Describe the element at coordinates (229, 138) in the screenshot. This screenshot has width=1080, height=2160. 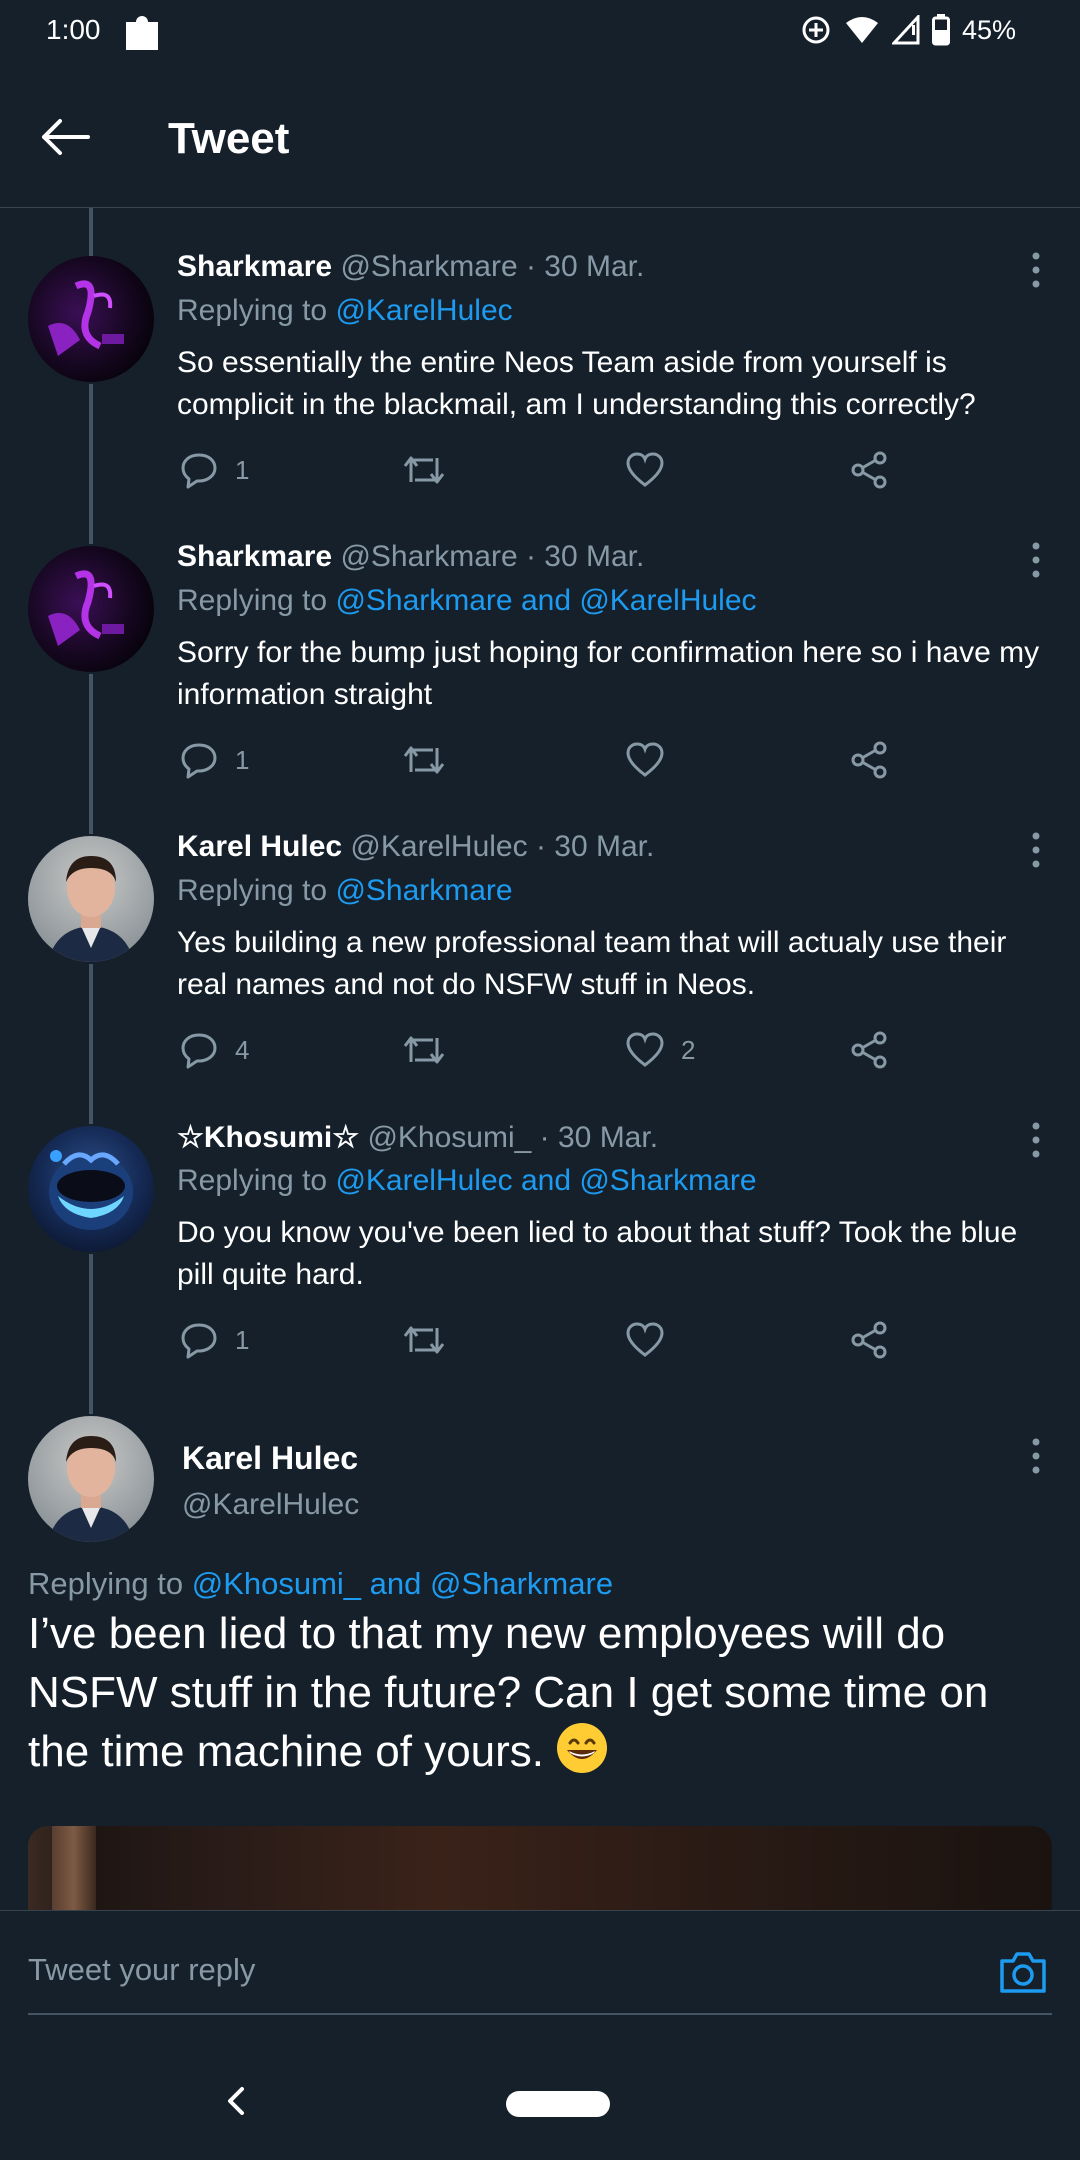
I see `page-title: Tweet` at that location.